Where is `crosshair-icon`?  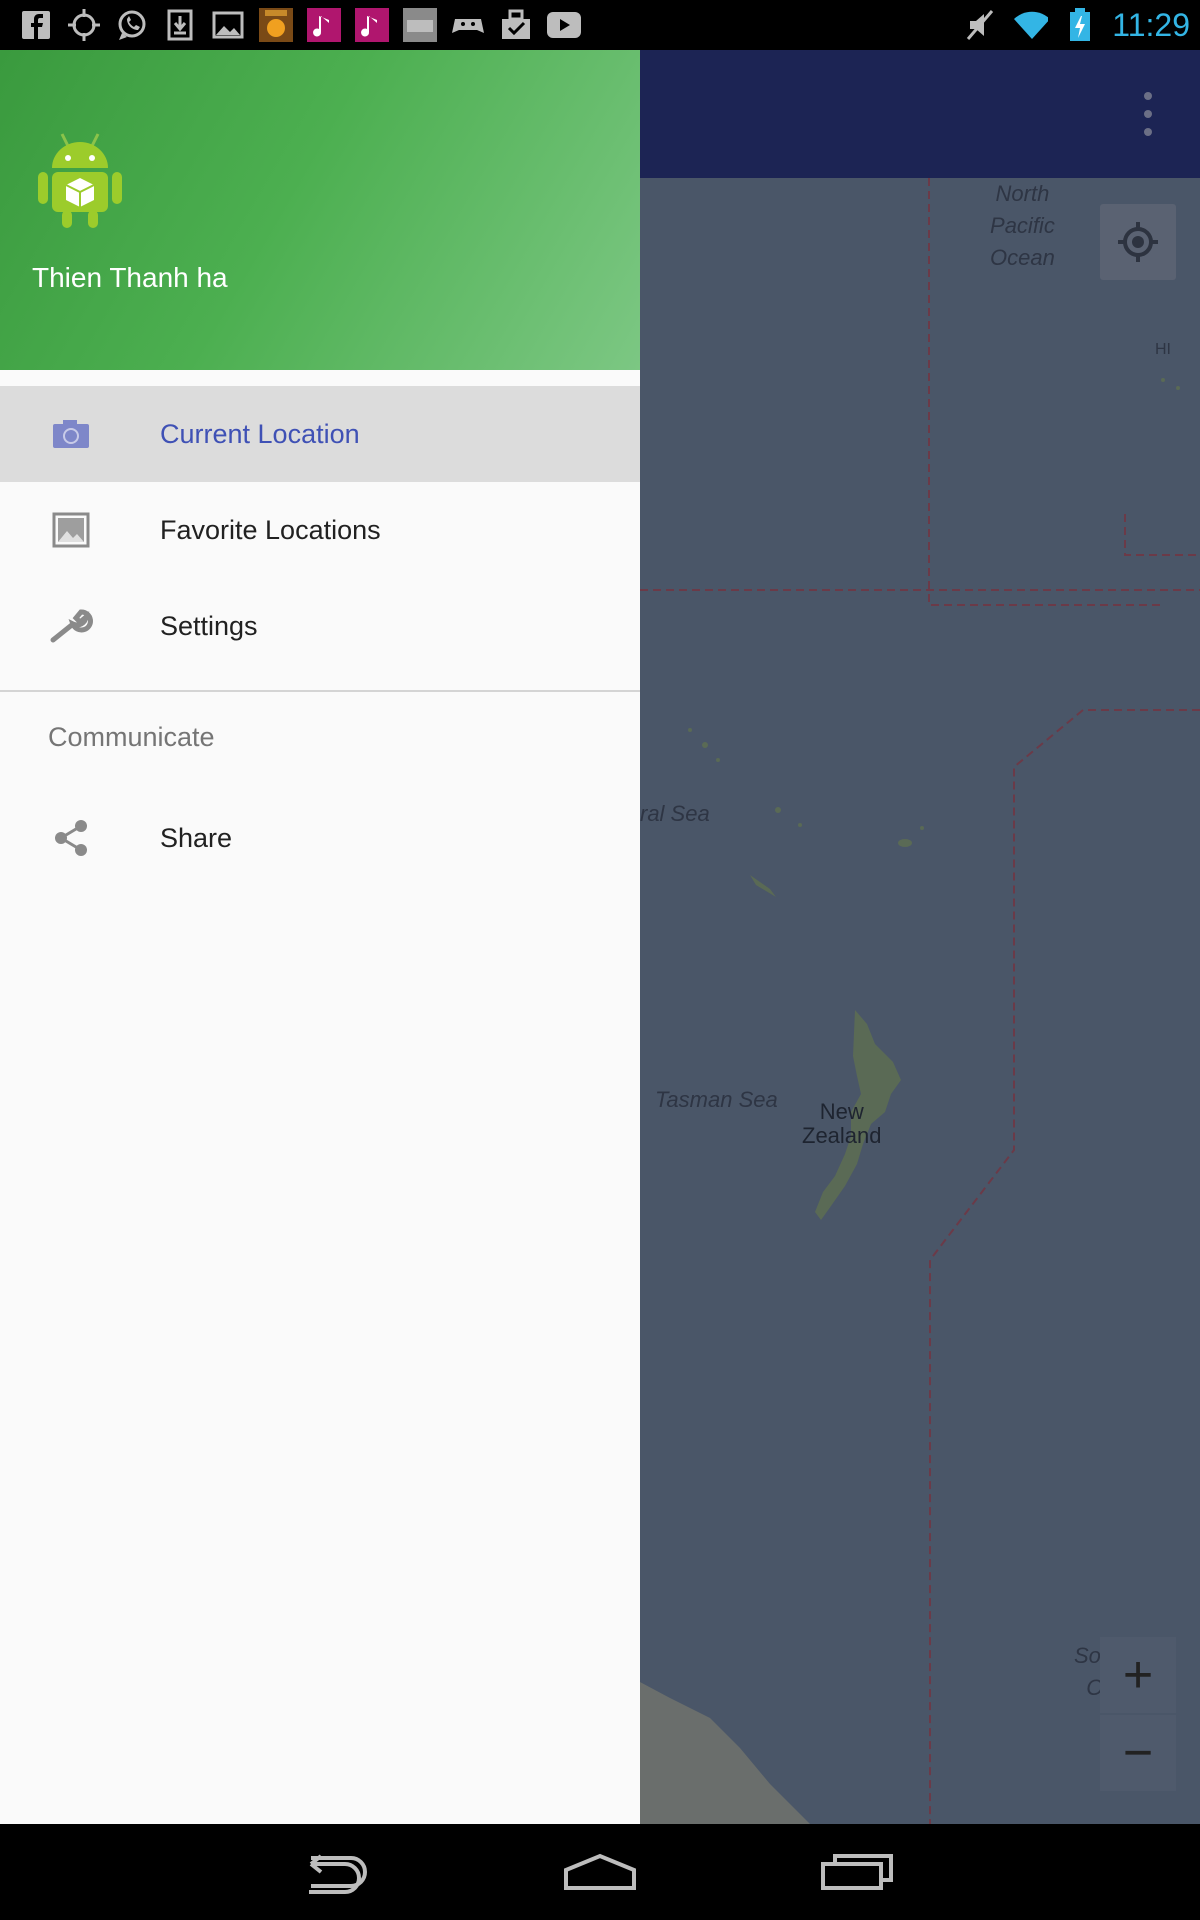 crosshair-icon is located at coordinates (1138, 242).